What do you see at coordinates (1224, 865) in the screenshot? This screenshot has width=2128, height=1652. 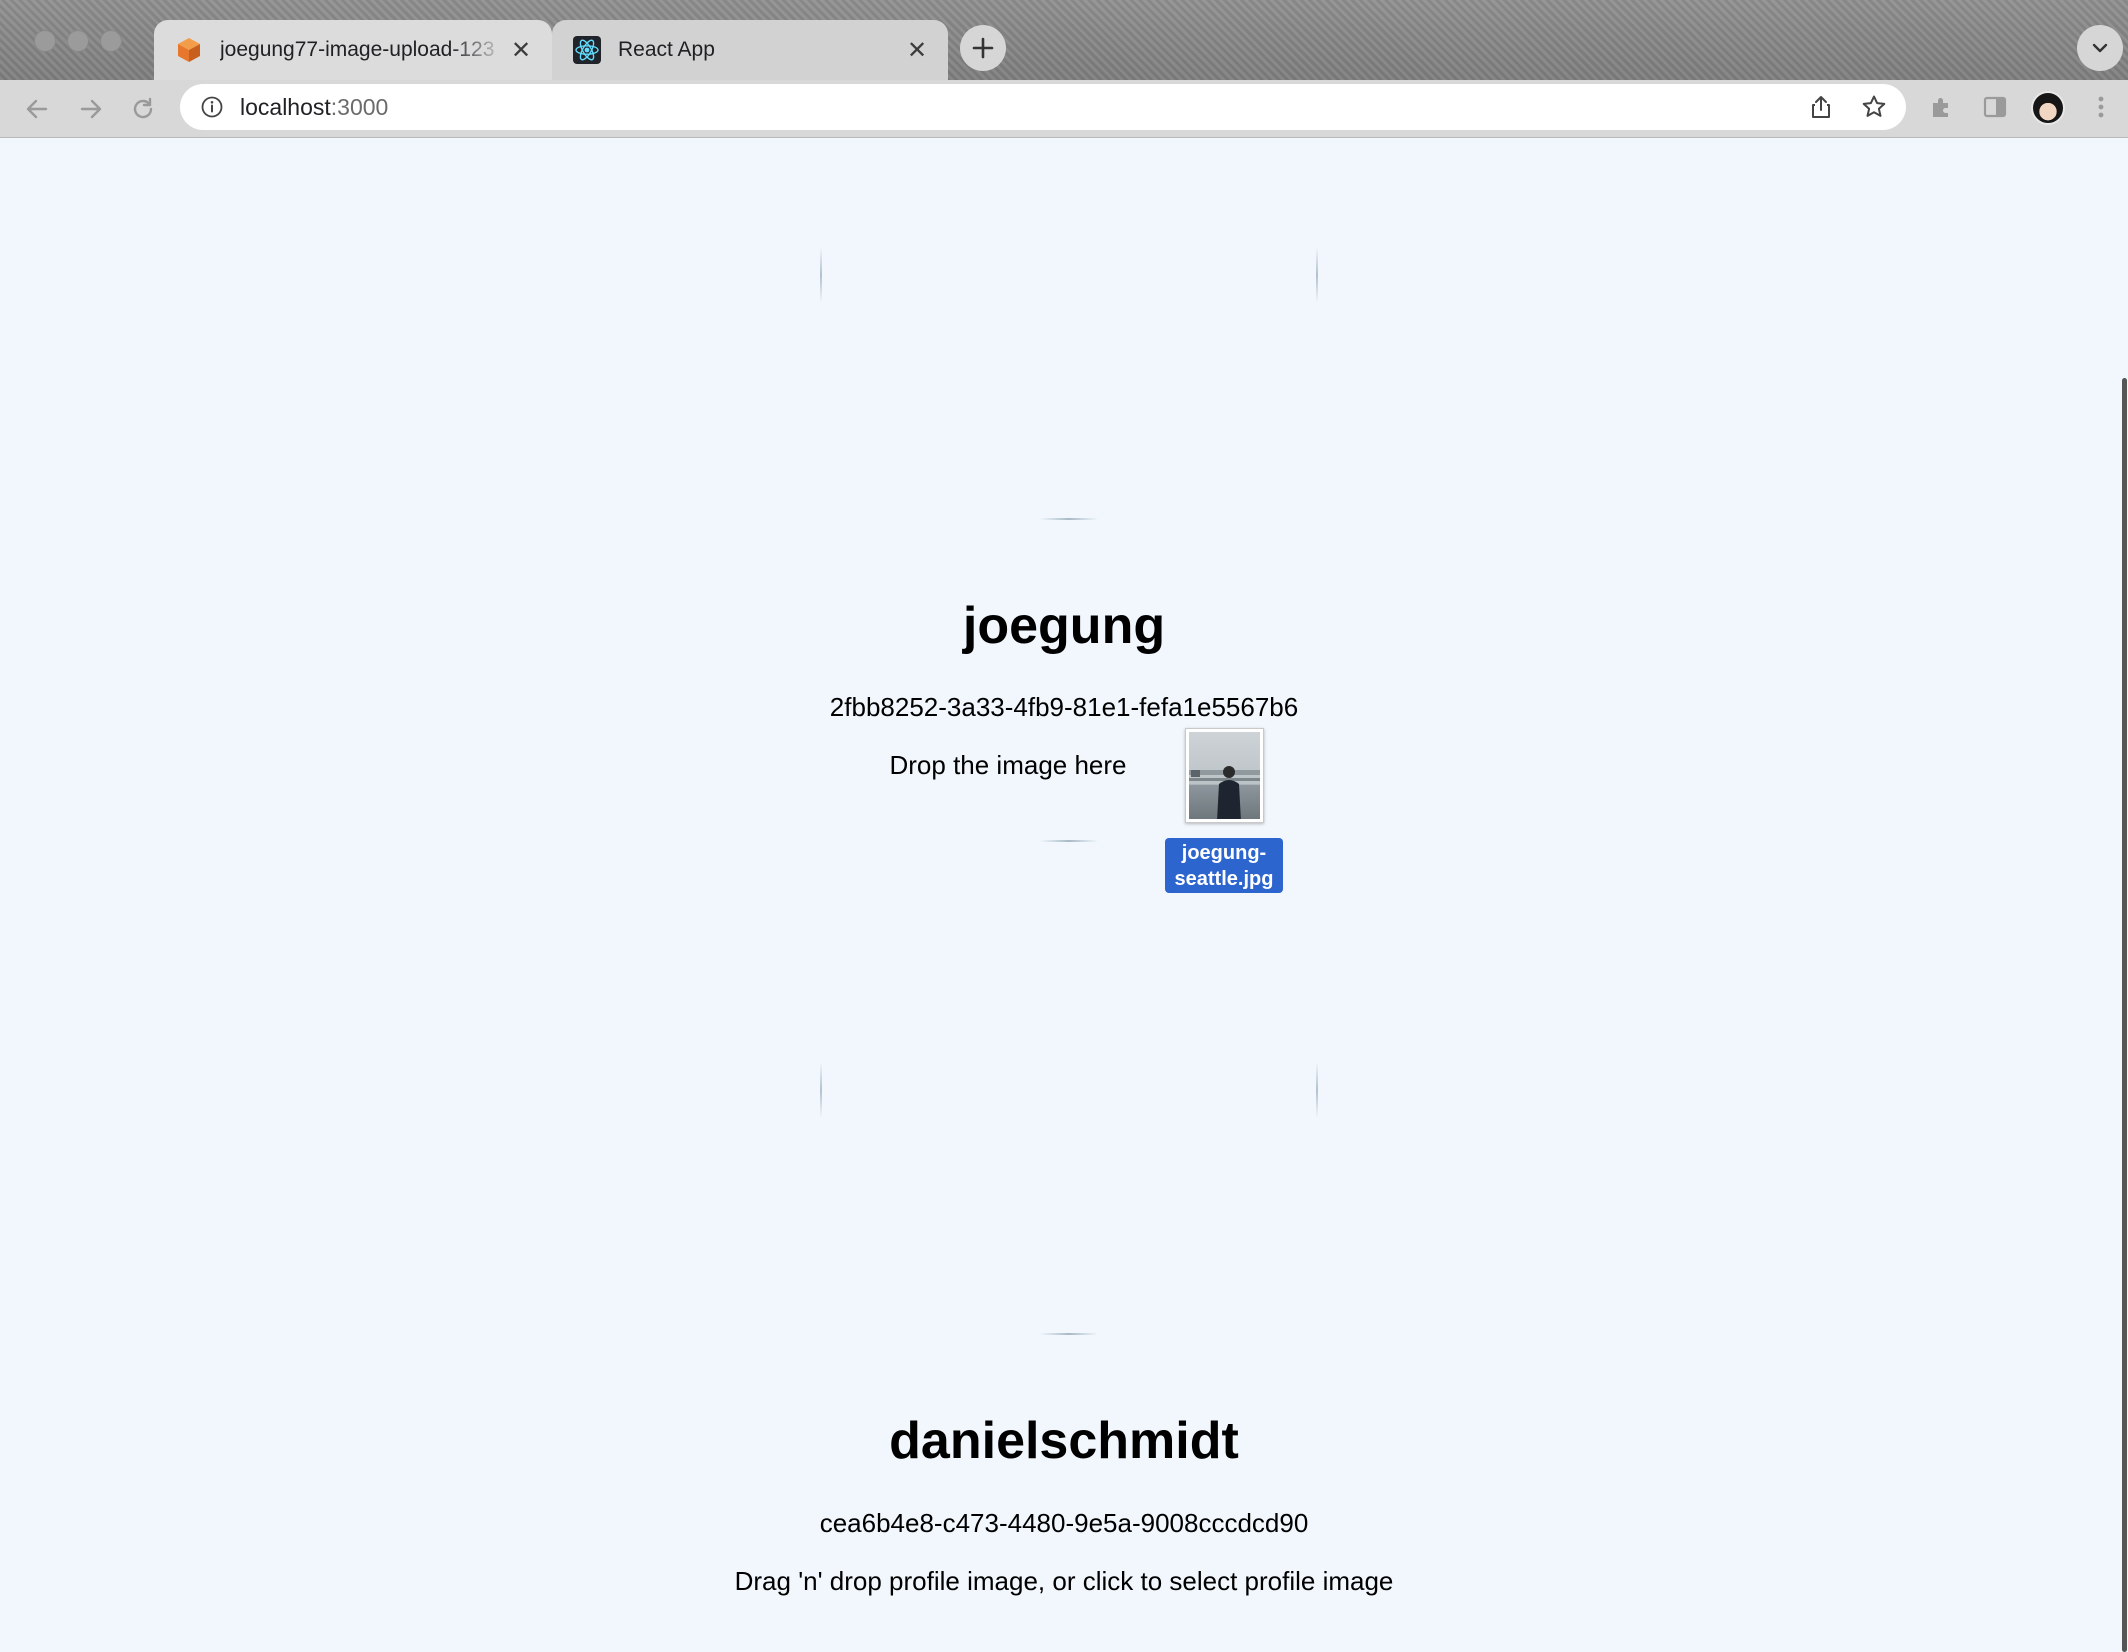 I see `dragged-file-name: joegung- seattle.jpg` at bounding box center [1224, 865].